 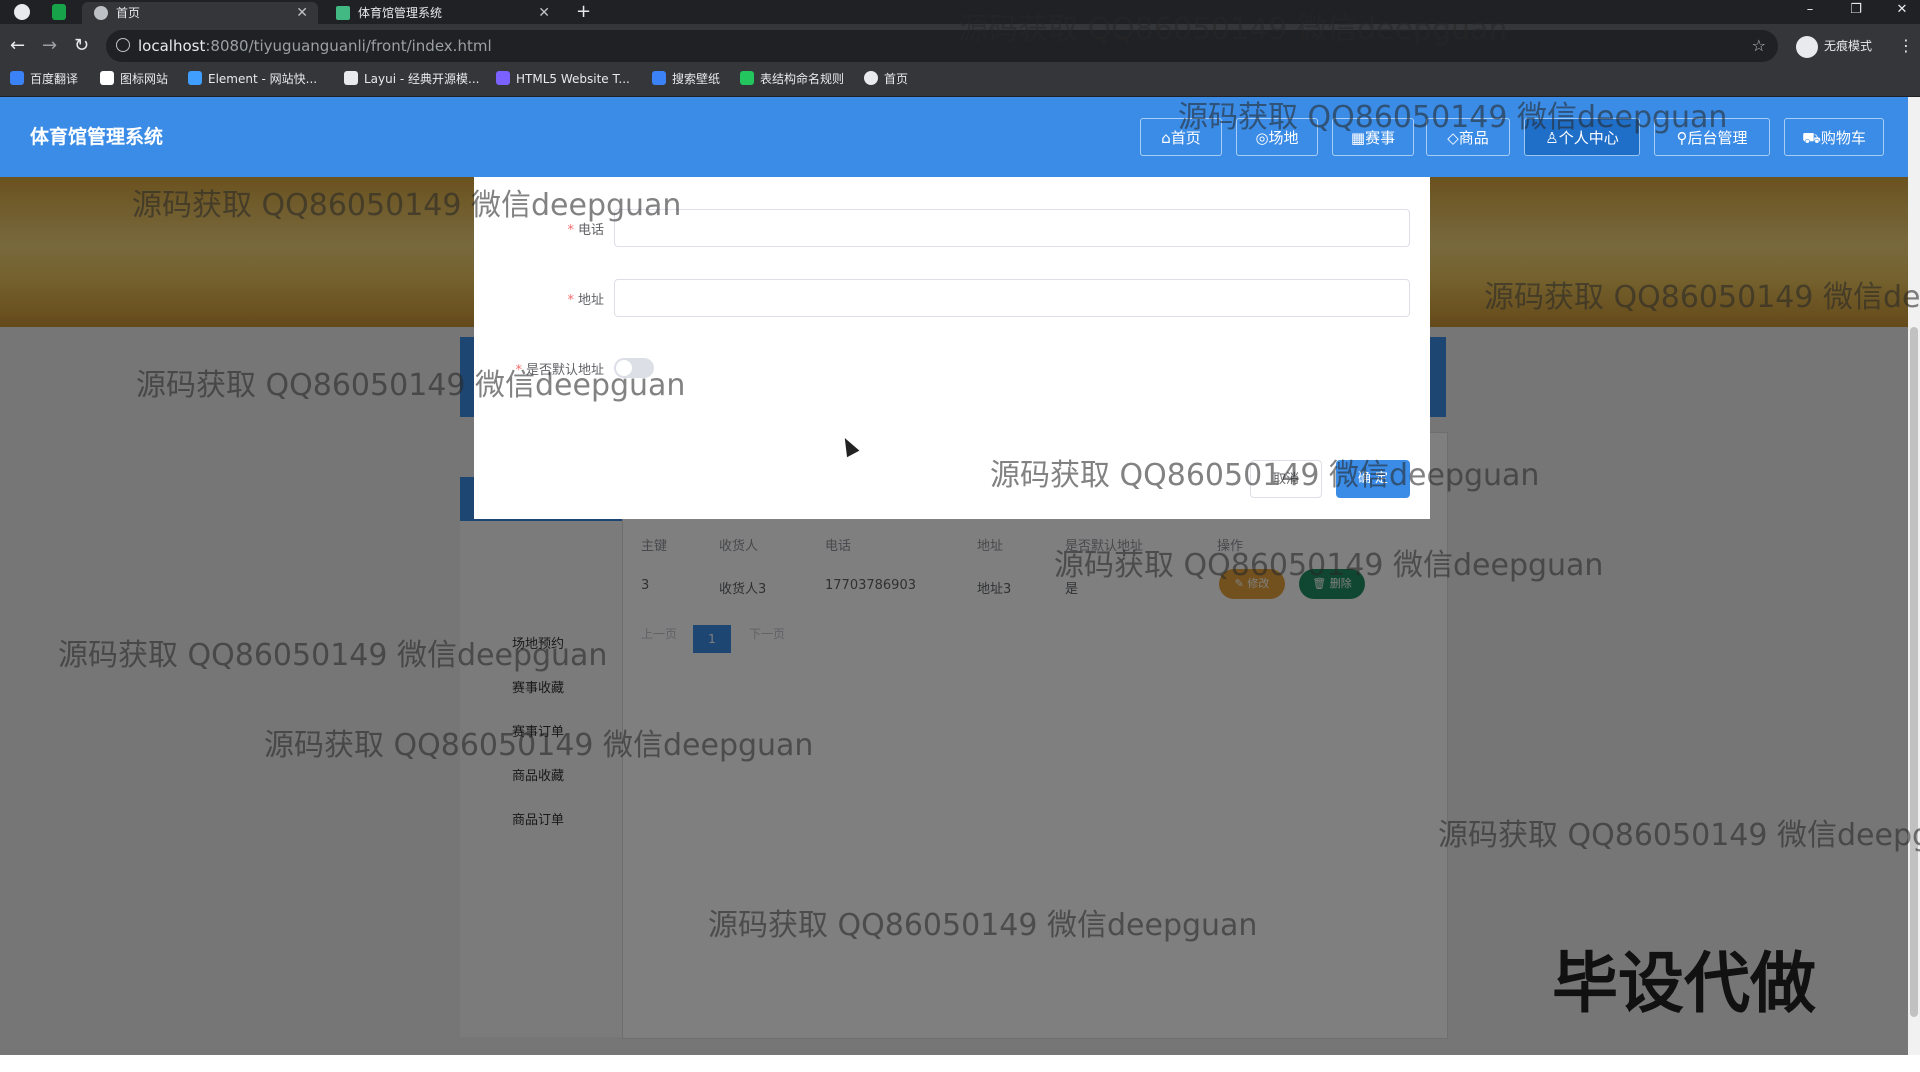 What do you see at coordinates (564, 370) in the screenshot?
I see `default-address-label-text: 是否默认地址` at bounding box center [564, 370].